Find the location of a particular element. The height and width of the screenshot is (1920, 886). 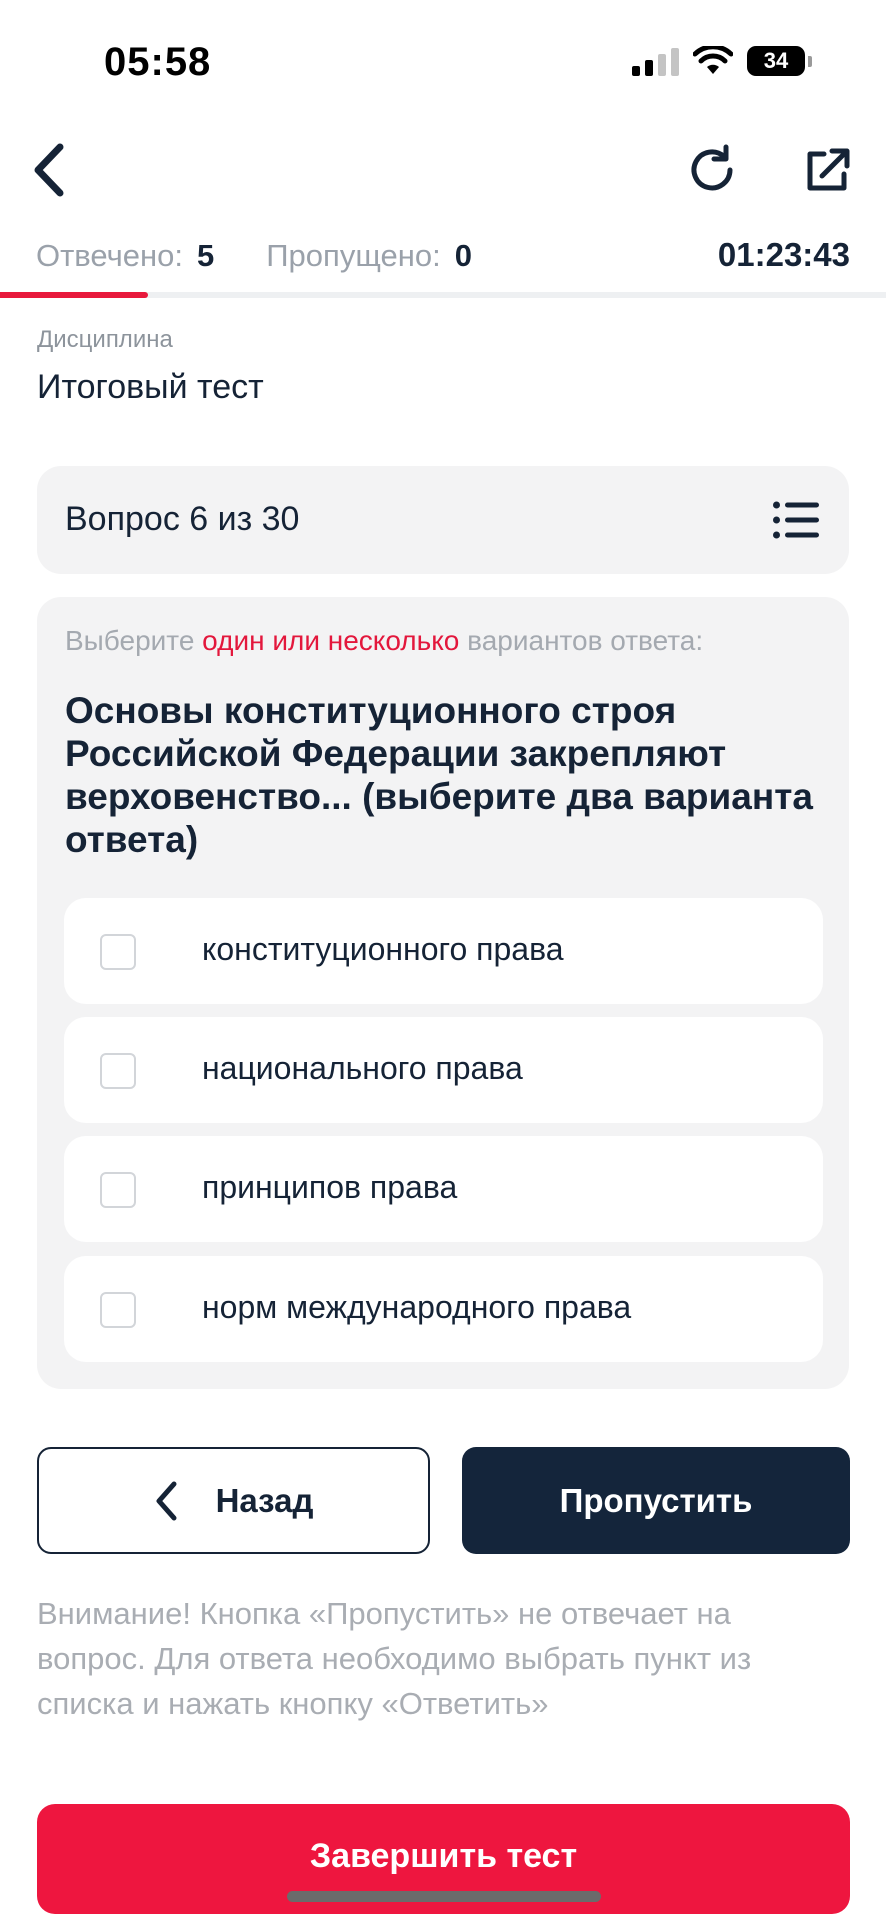

back-button: Назад is located at coordinates (233, 1500).